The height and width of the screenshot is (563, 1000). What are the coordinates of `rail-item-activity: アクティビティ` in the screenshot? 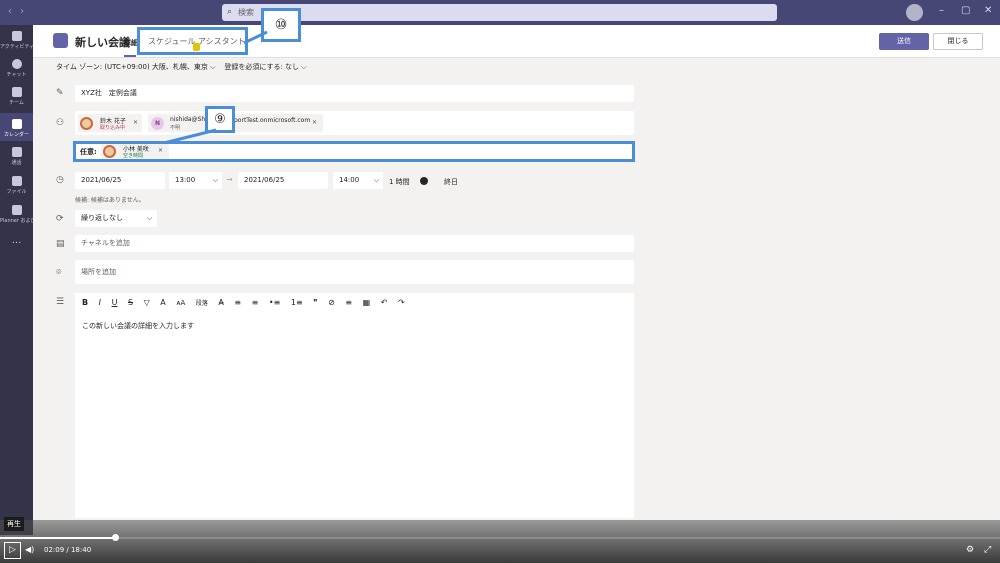 It's located at (16, 40).